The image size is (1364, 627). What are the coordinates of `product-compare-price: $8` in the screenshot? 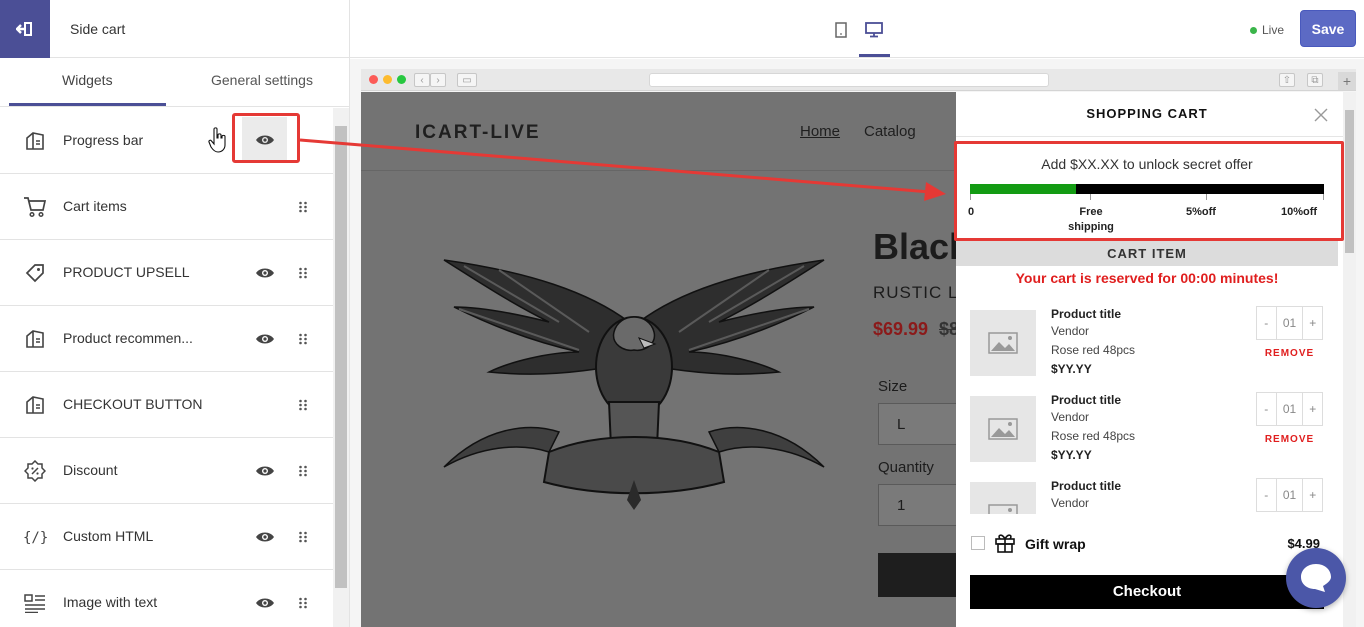 It's located at (947, 329).